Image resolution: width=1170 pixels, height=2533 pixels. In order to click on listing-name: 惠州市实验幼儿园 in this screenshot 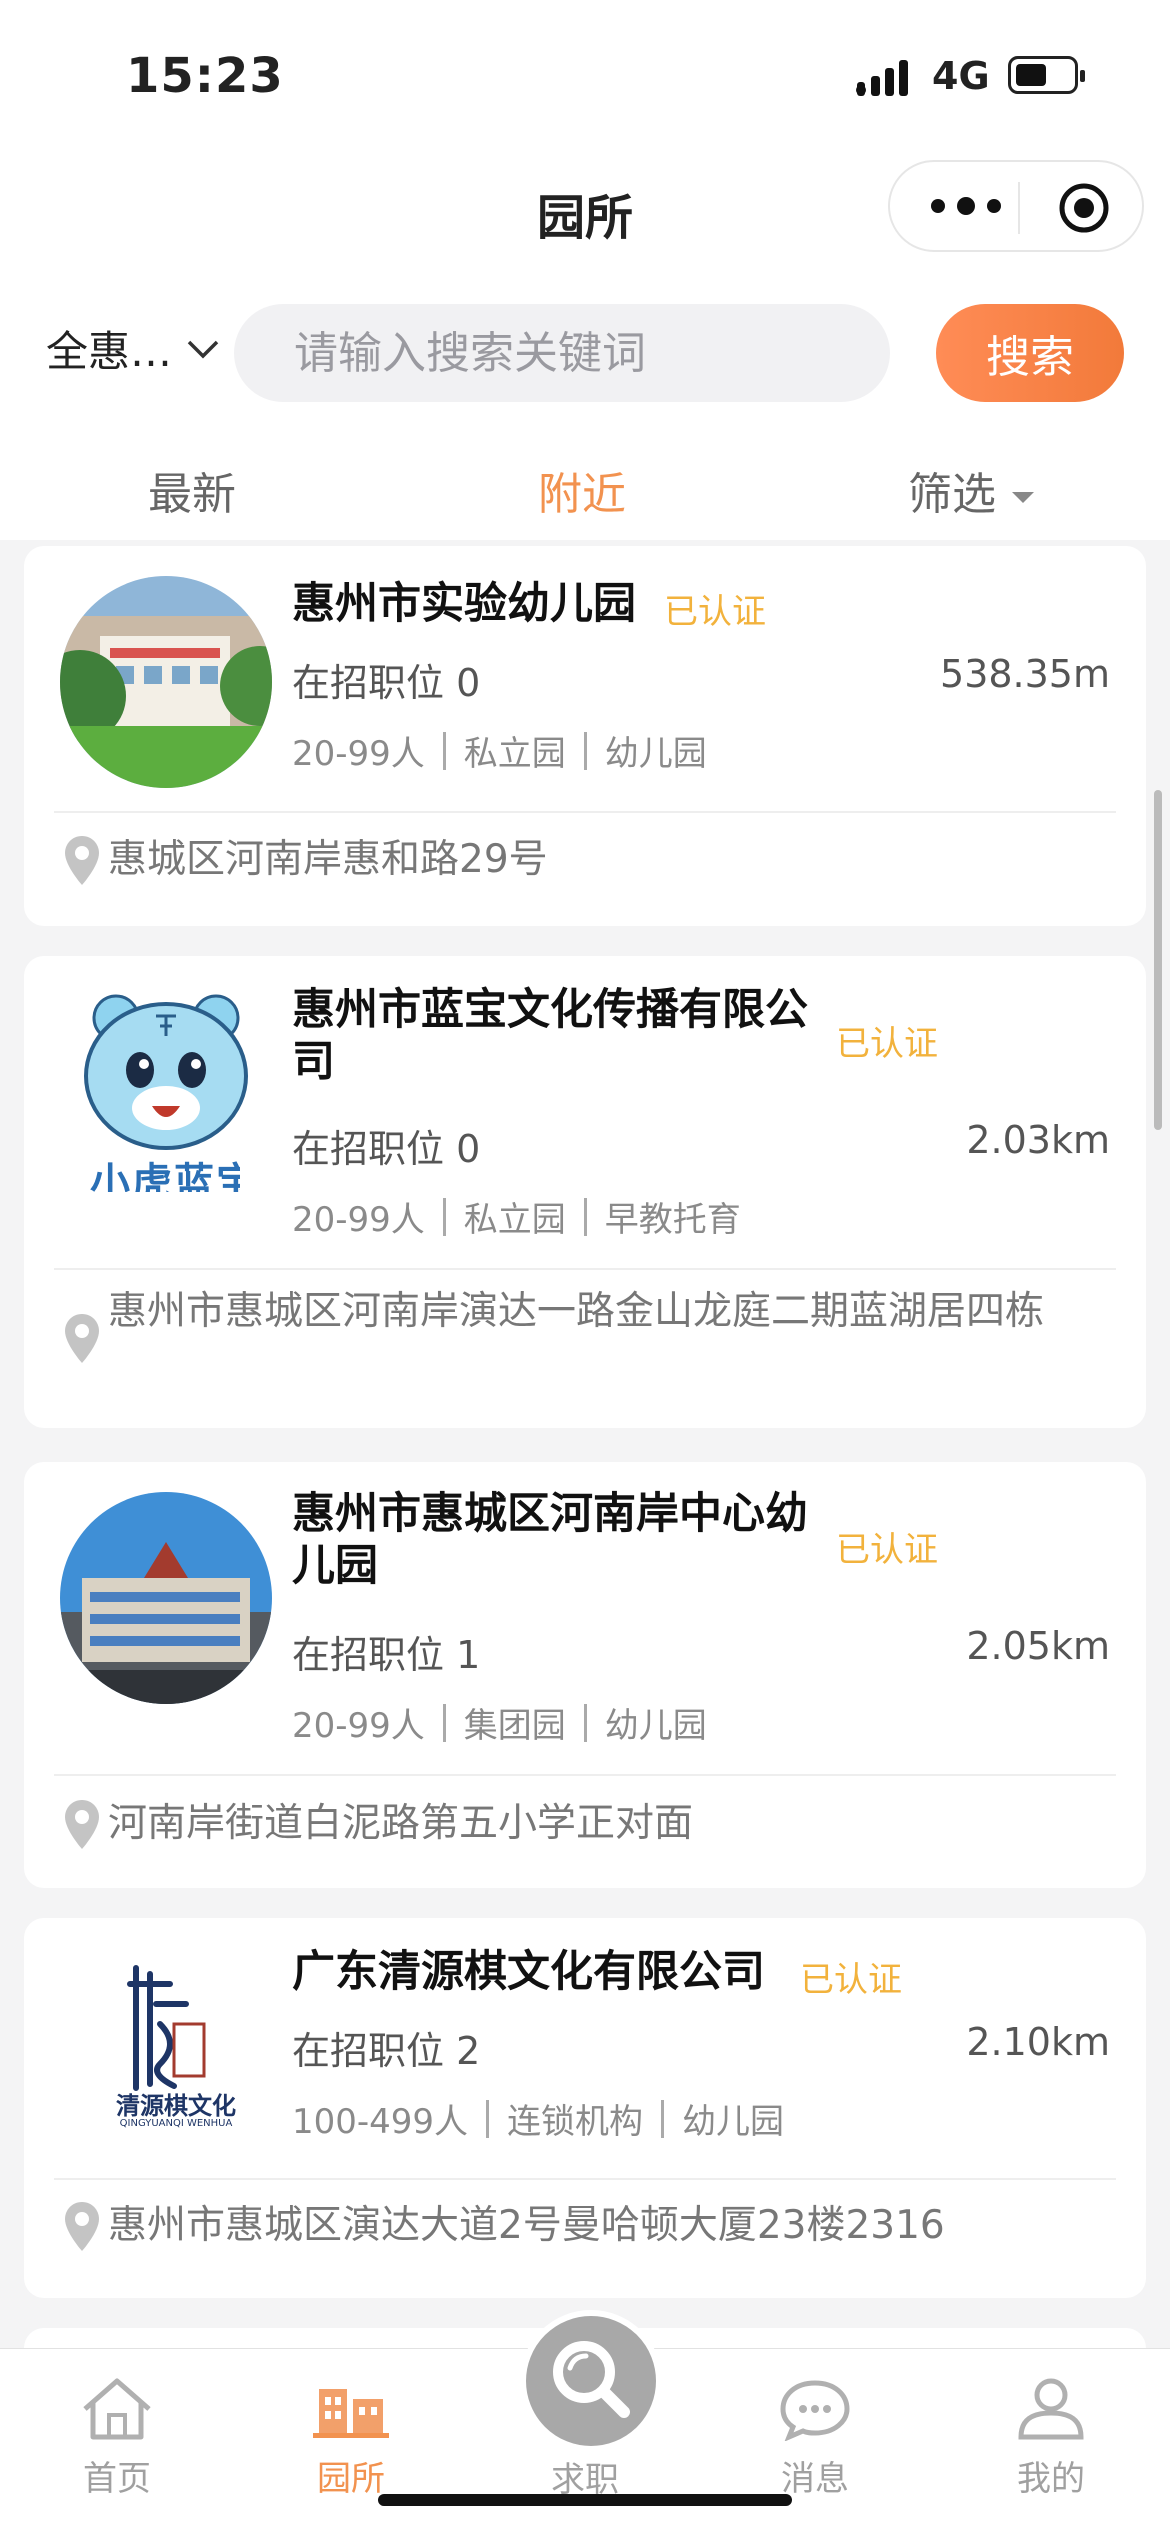, I will do `click(464, 604)`.